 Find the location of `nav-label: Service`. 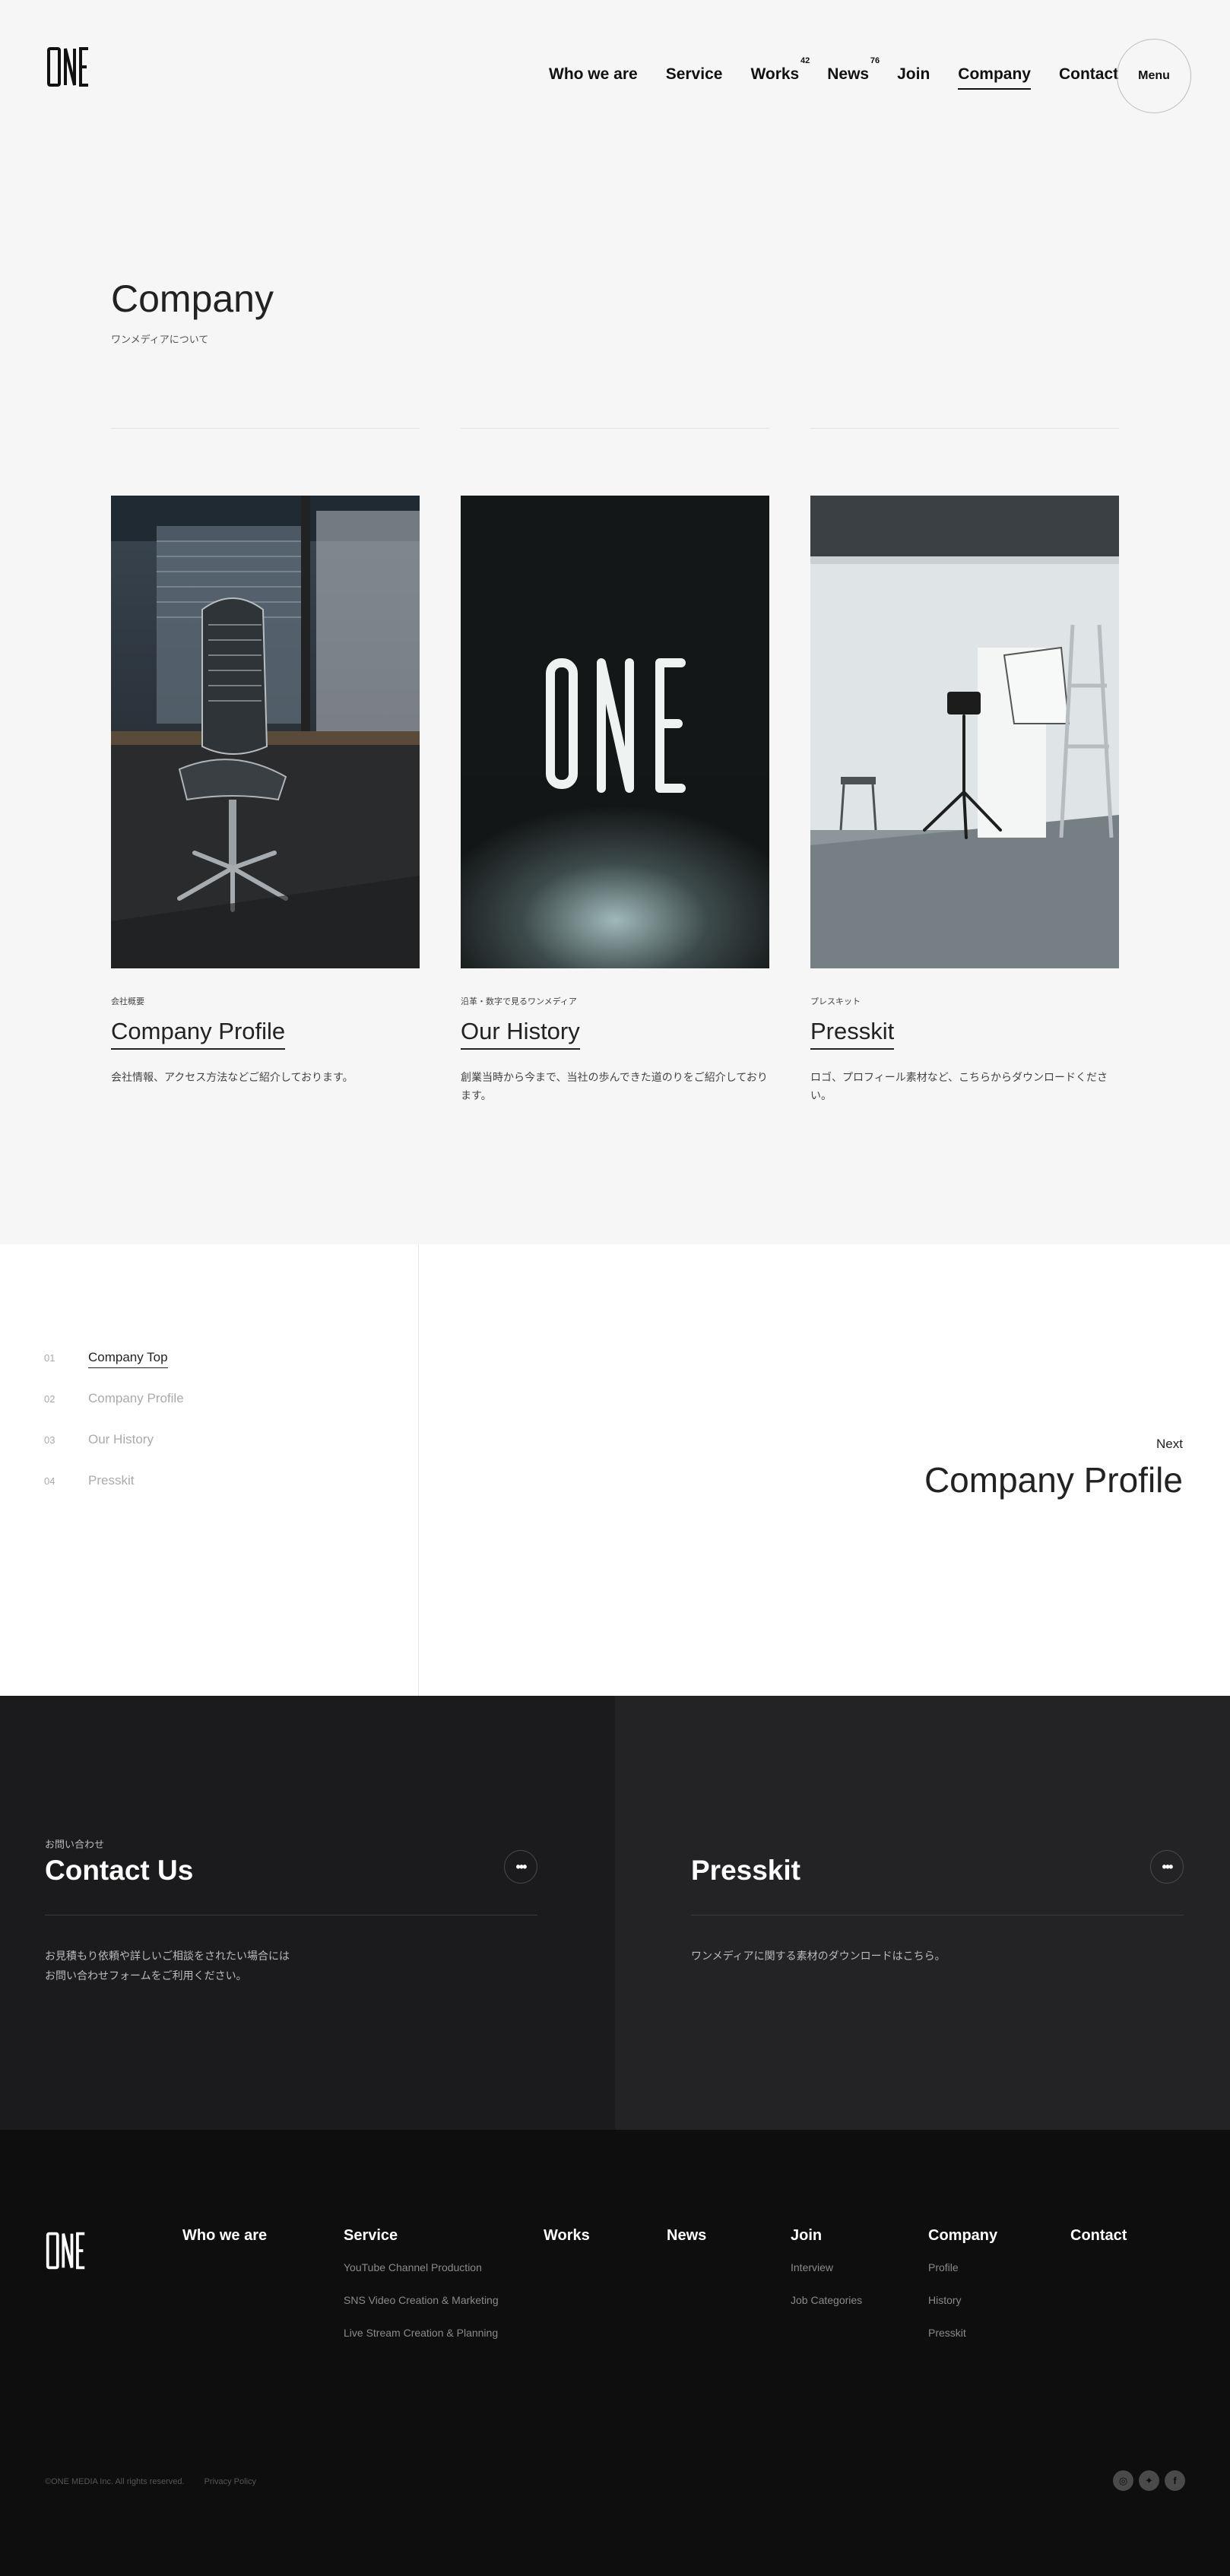

nav-label: Service is located at coordinates (694, 74).